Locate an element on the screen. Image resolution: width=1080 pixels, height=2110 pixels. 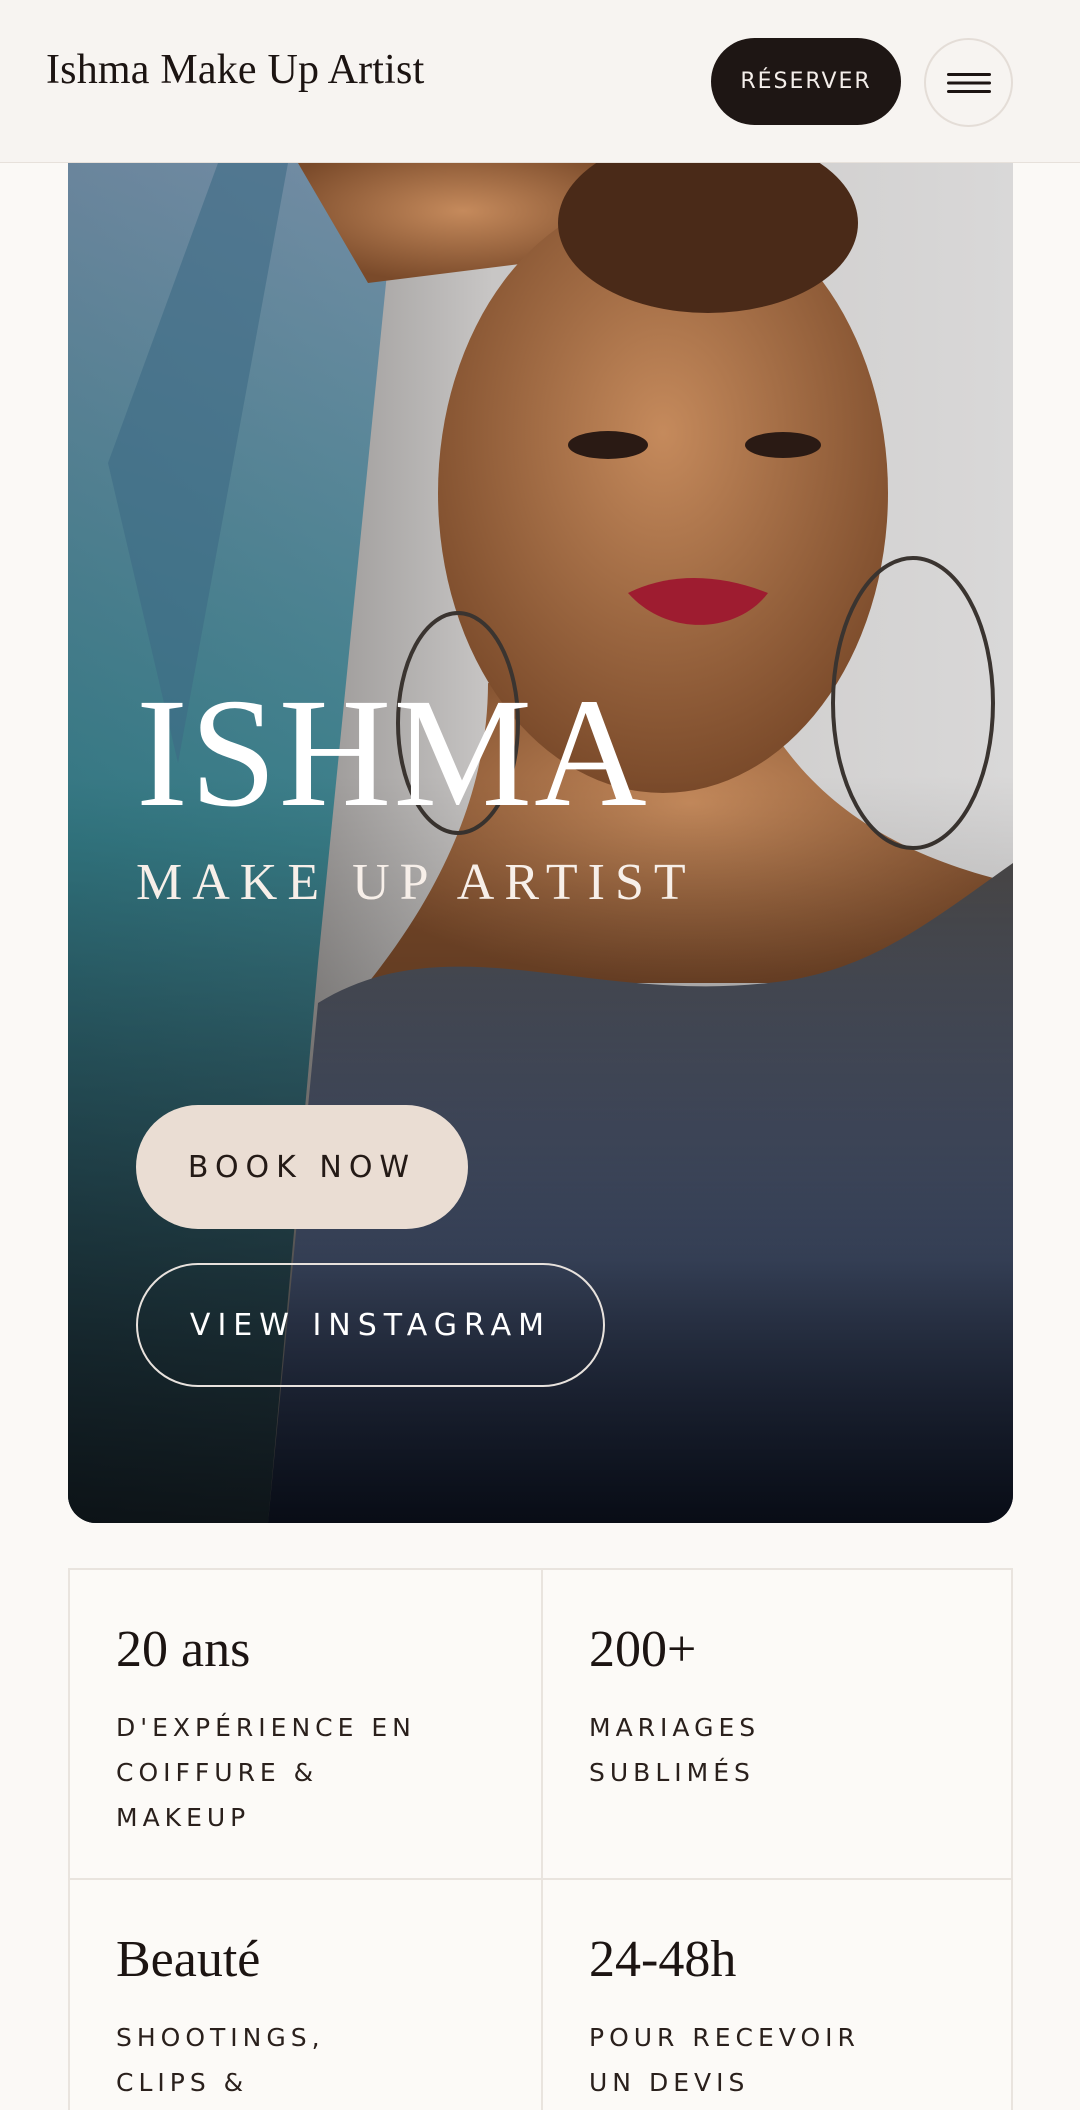
stat-label: SHOOTINGS, CLIPS & ÉDITORIAL is located at coordinates (220, 2060).